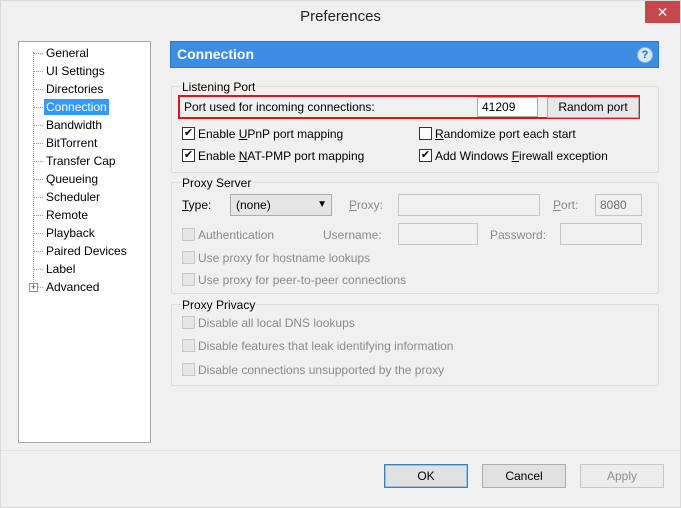 Image resolution: width=681 pixels, height=508 pixels. Describe the element at coordinates (505, 134) in the screenshot. I see `randomize-port-label: Randomize port each start` at that location.